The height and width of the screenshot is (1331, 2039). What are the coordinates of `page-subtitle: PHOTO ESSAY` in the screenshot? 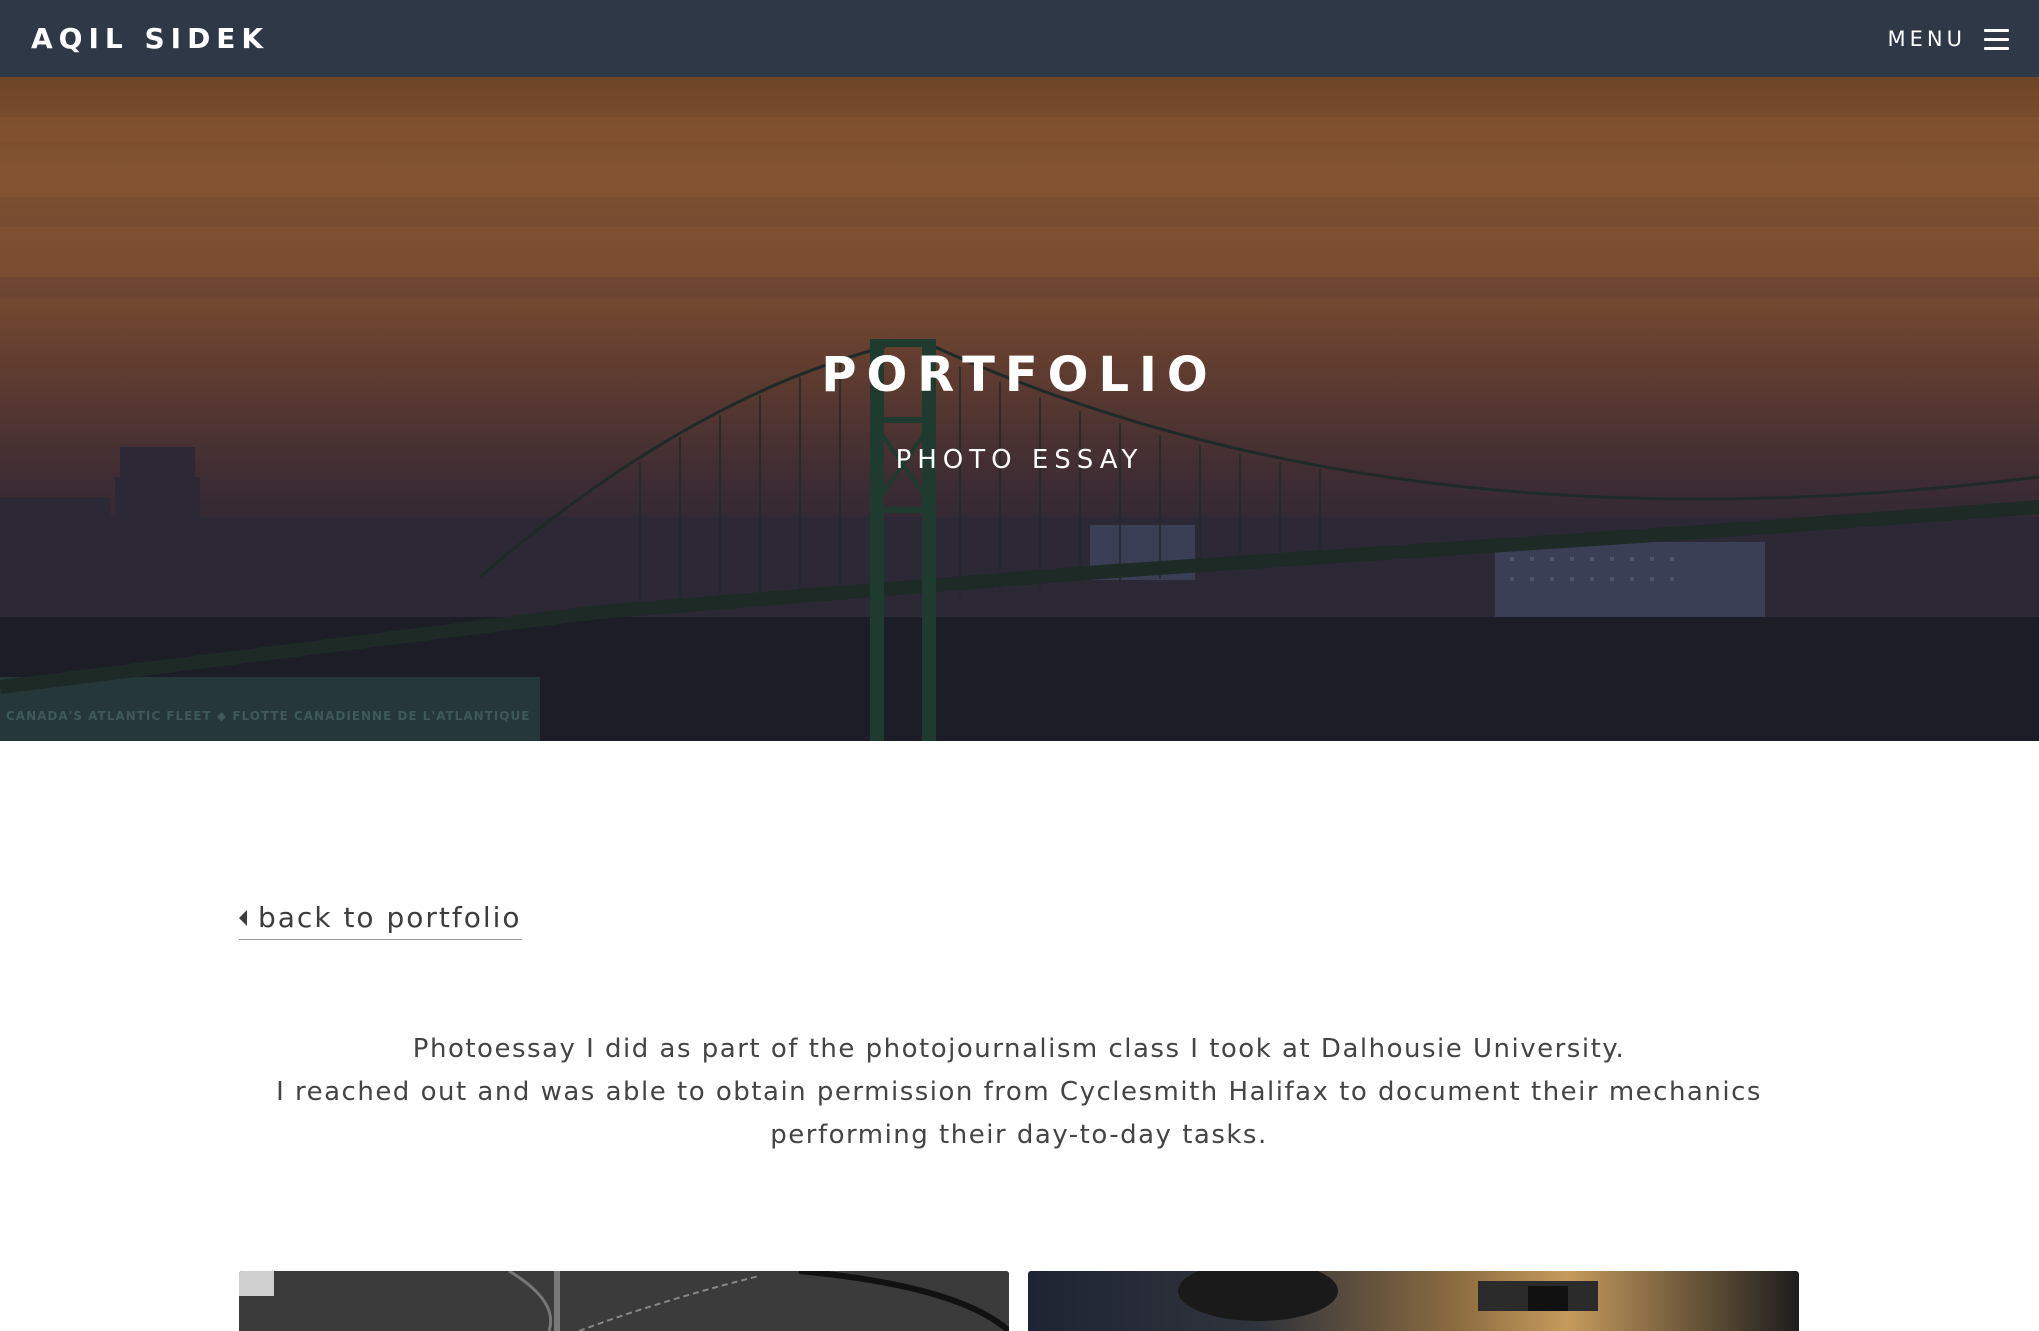 It's located at (1019, 460).